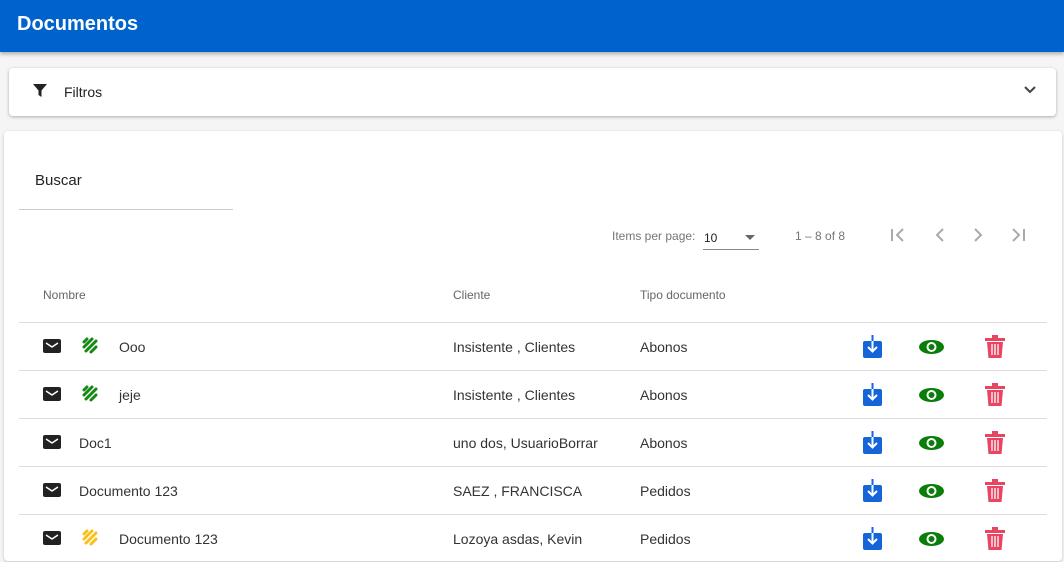  I want to click on first-page-icon, so click(898, 235).